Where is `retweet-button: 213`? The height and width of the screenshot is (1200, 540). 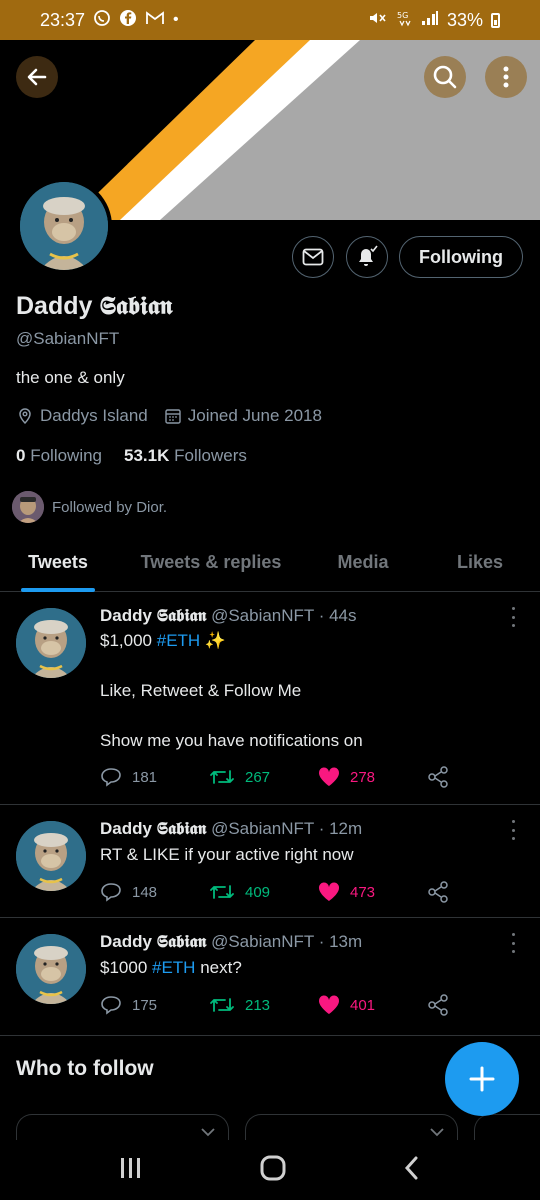
retweet-button: 213 is located at coordinates (263, 1005).